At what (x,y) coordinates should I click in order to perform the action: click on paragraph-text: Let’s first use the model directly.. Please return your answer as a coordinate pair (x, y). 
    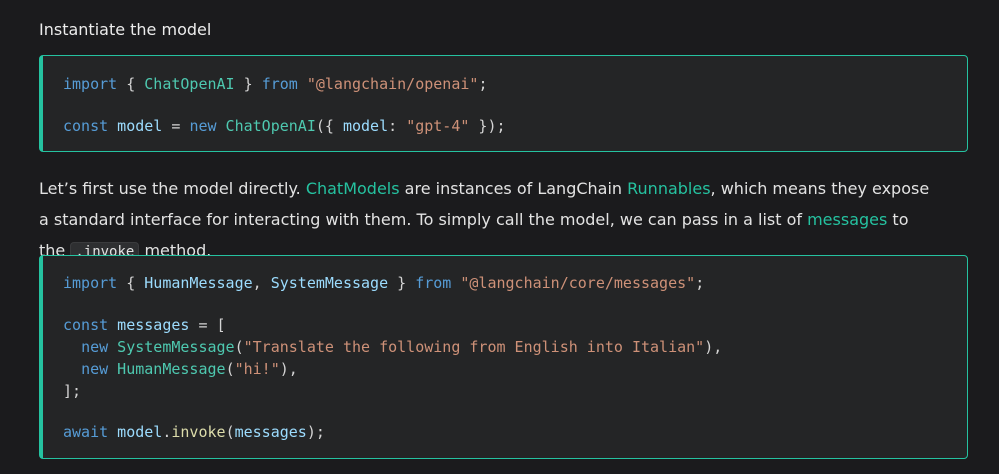
    Looking at the image, I should click on (172, 188).